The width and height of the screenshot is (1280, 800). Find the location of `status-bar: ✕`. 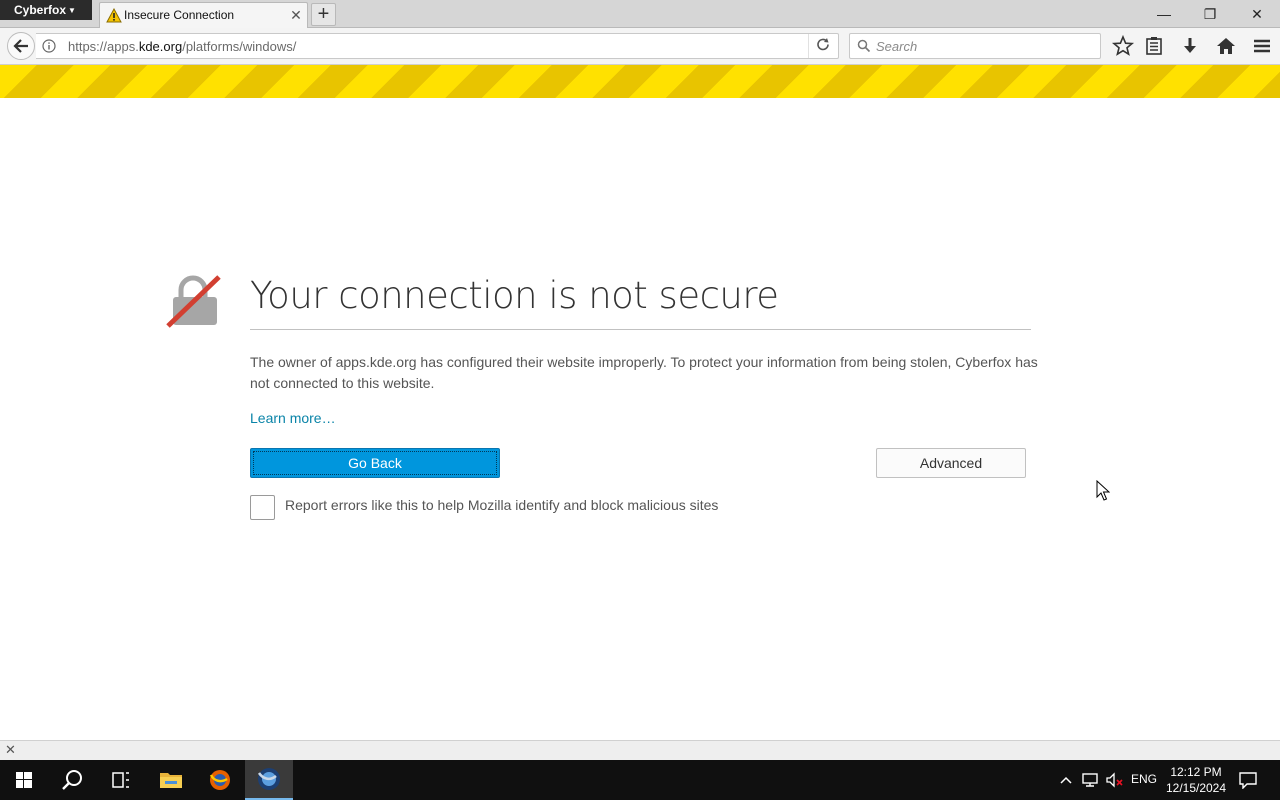

status-bar: ✕ is located at coordinates (640, 750).